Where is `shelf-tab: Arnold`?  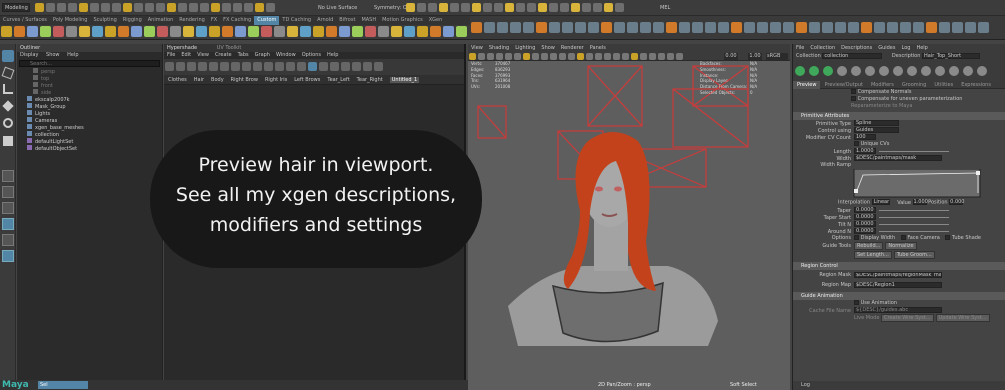
shelf-tab: Arnold is located at coordinates (325, 20).